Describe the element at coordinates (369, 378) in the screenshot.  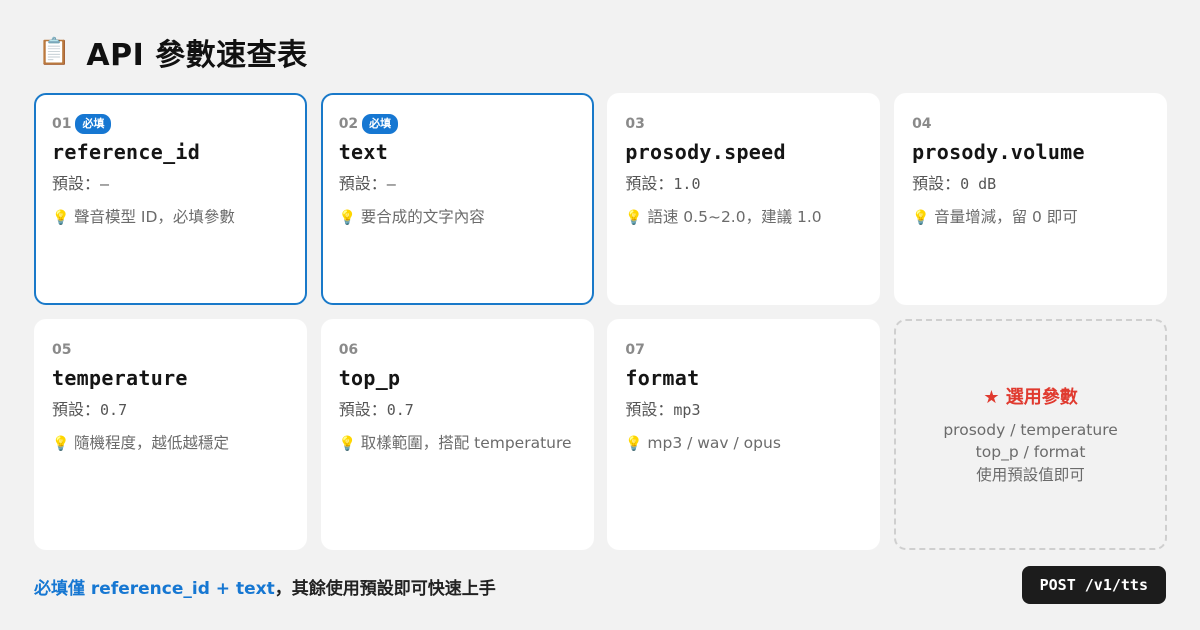
I see `param-name: top_p` at that location.